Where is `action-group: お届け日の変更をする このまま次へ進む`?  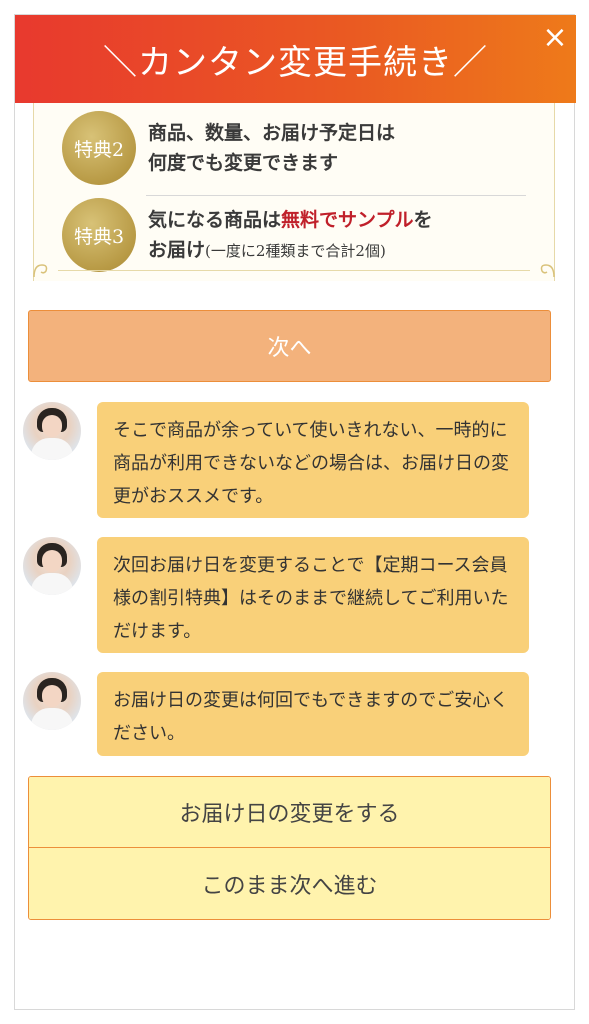
action-group: お届け日の変更をする このまま次へ進む is located at coordinates (289, 848).